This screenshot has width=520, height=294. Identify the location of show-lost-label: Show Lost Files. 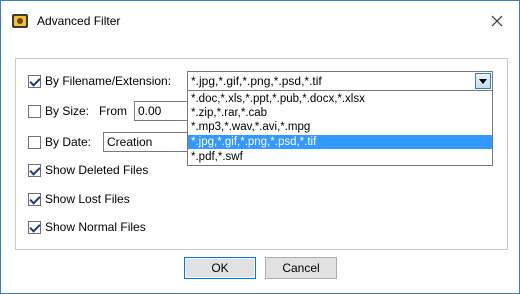
(87, 199).